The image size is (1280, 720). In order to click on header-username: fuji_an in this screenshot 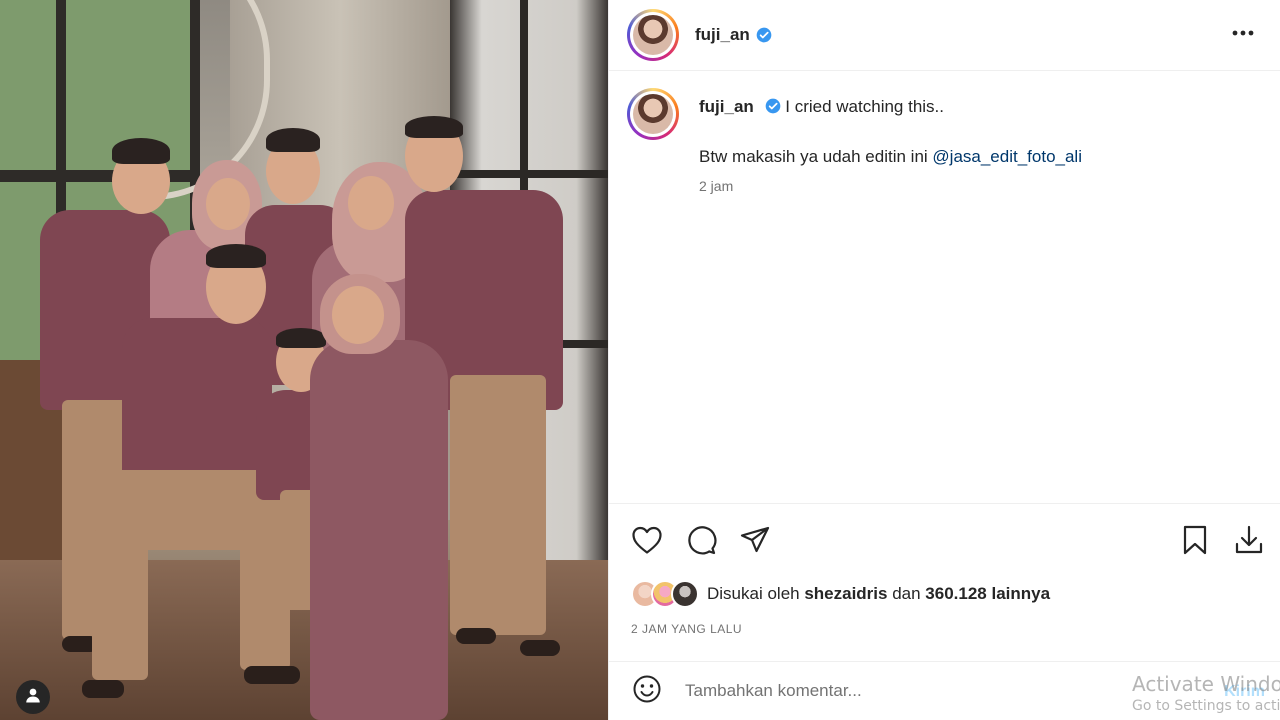, I will do `click(722, 35)`.